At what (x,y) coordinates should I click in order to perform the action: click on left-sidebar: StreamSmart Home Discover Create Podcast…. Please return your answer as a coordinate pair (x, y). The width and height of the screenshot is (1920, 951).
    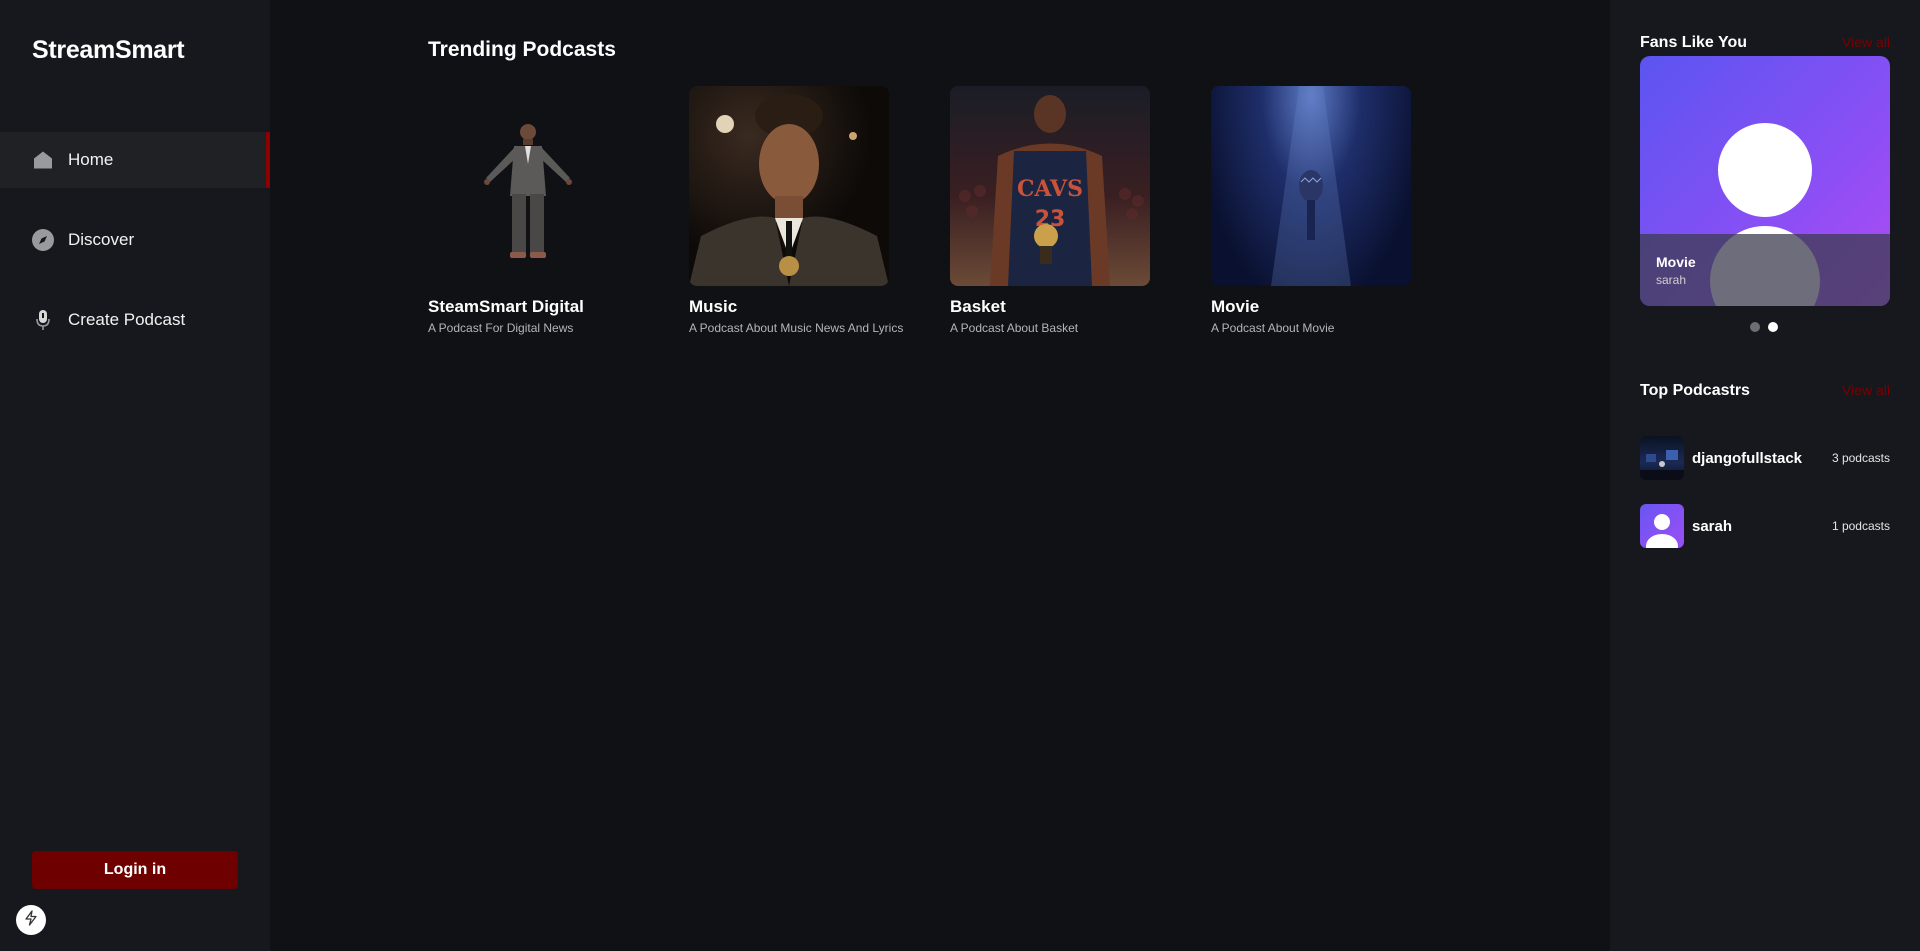
    Looking at the image, I should click on (135, 475).